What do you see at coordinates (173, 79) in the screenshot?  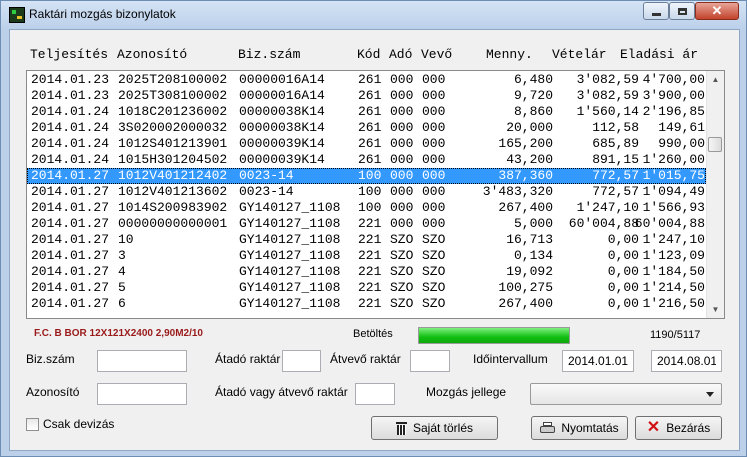 I see `table-cell: 2025T208100002` at bounding box center [173, 79].